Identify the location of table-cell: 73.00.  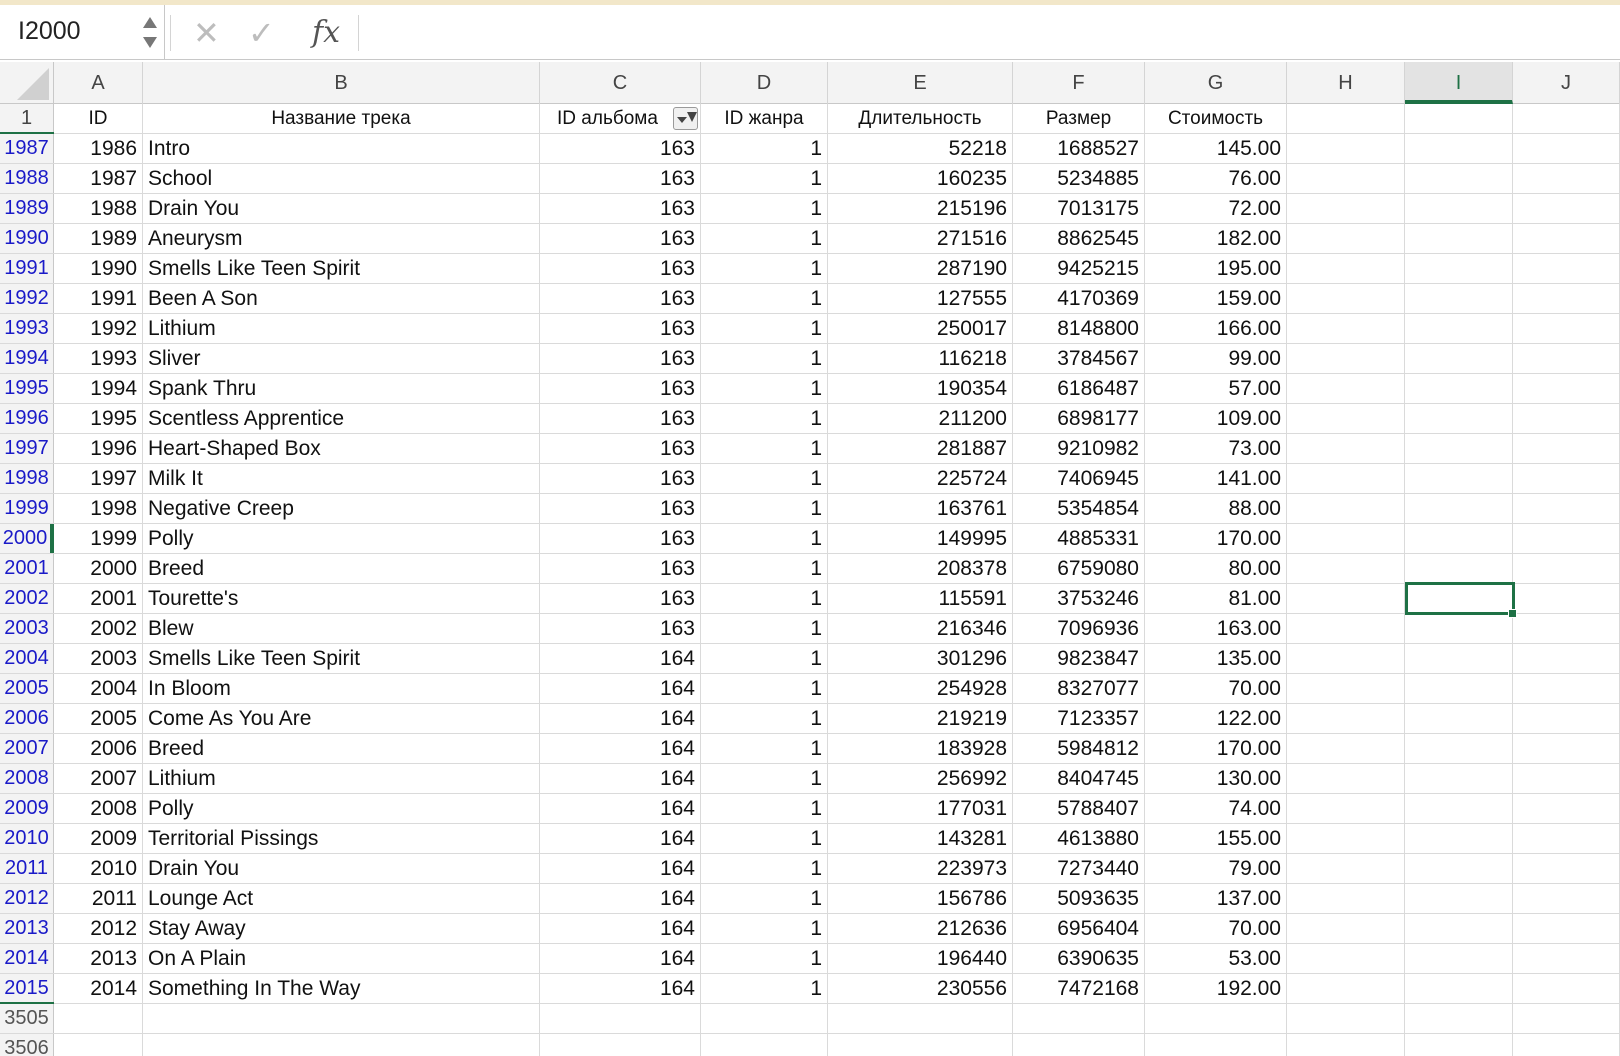
(1216, 448).